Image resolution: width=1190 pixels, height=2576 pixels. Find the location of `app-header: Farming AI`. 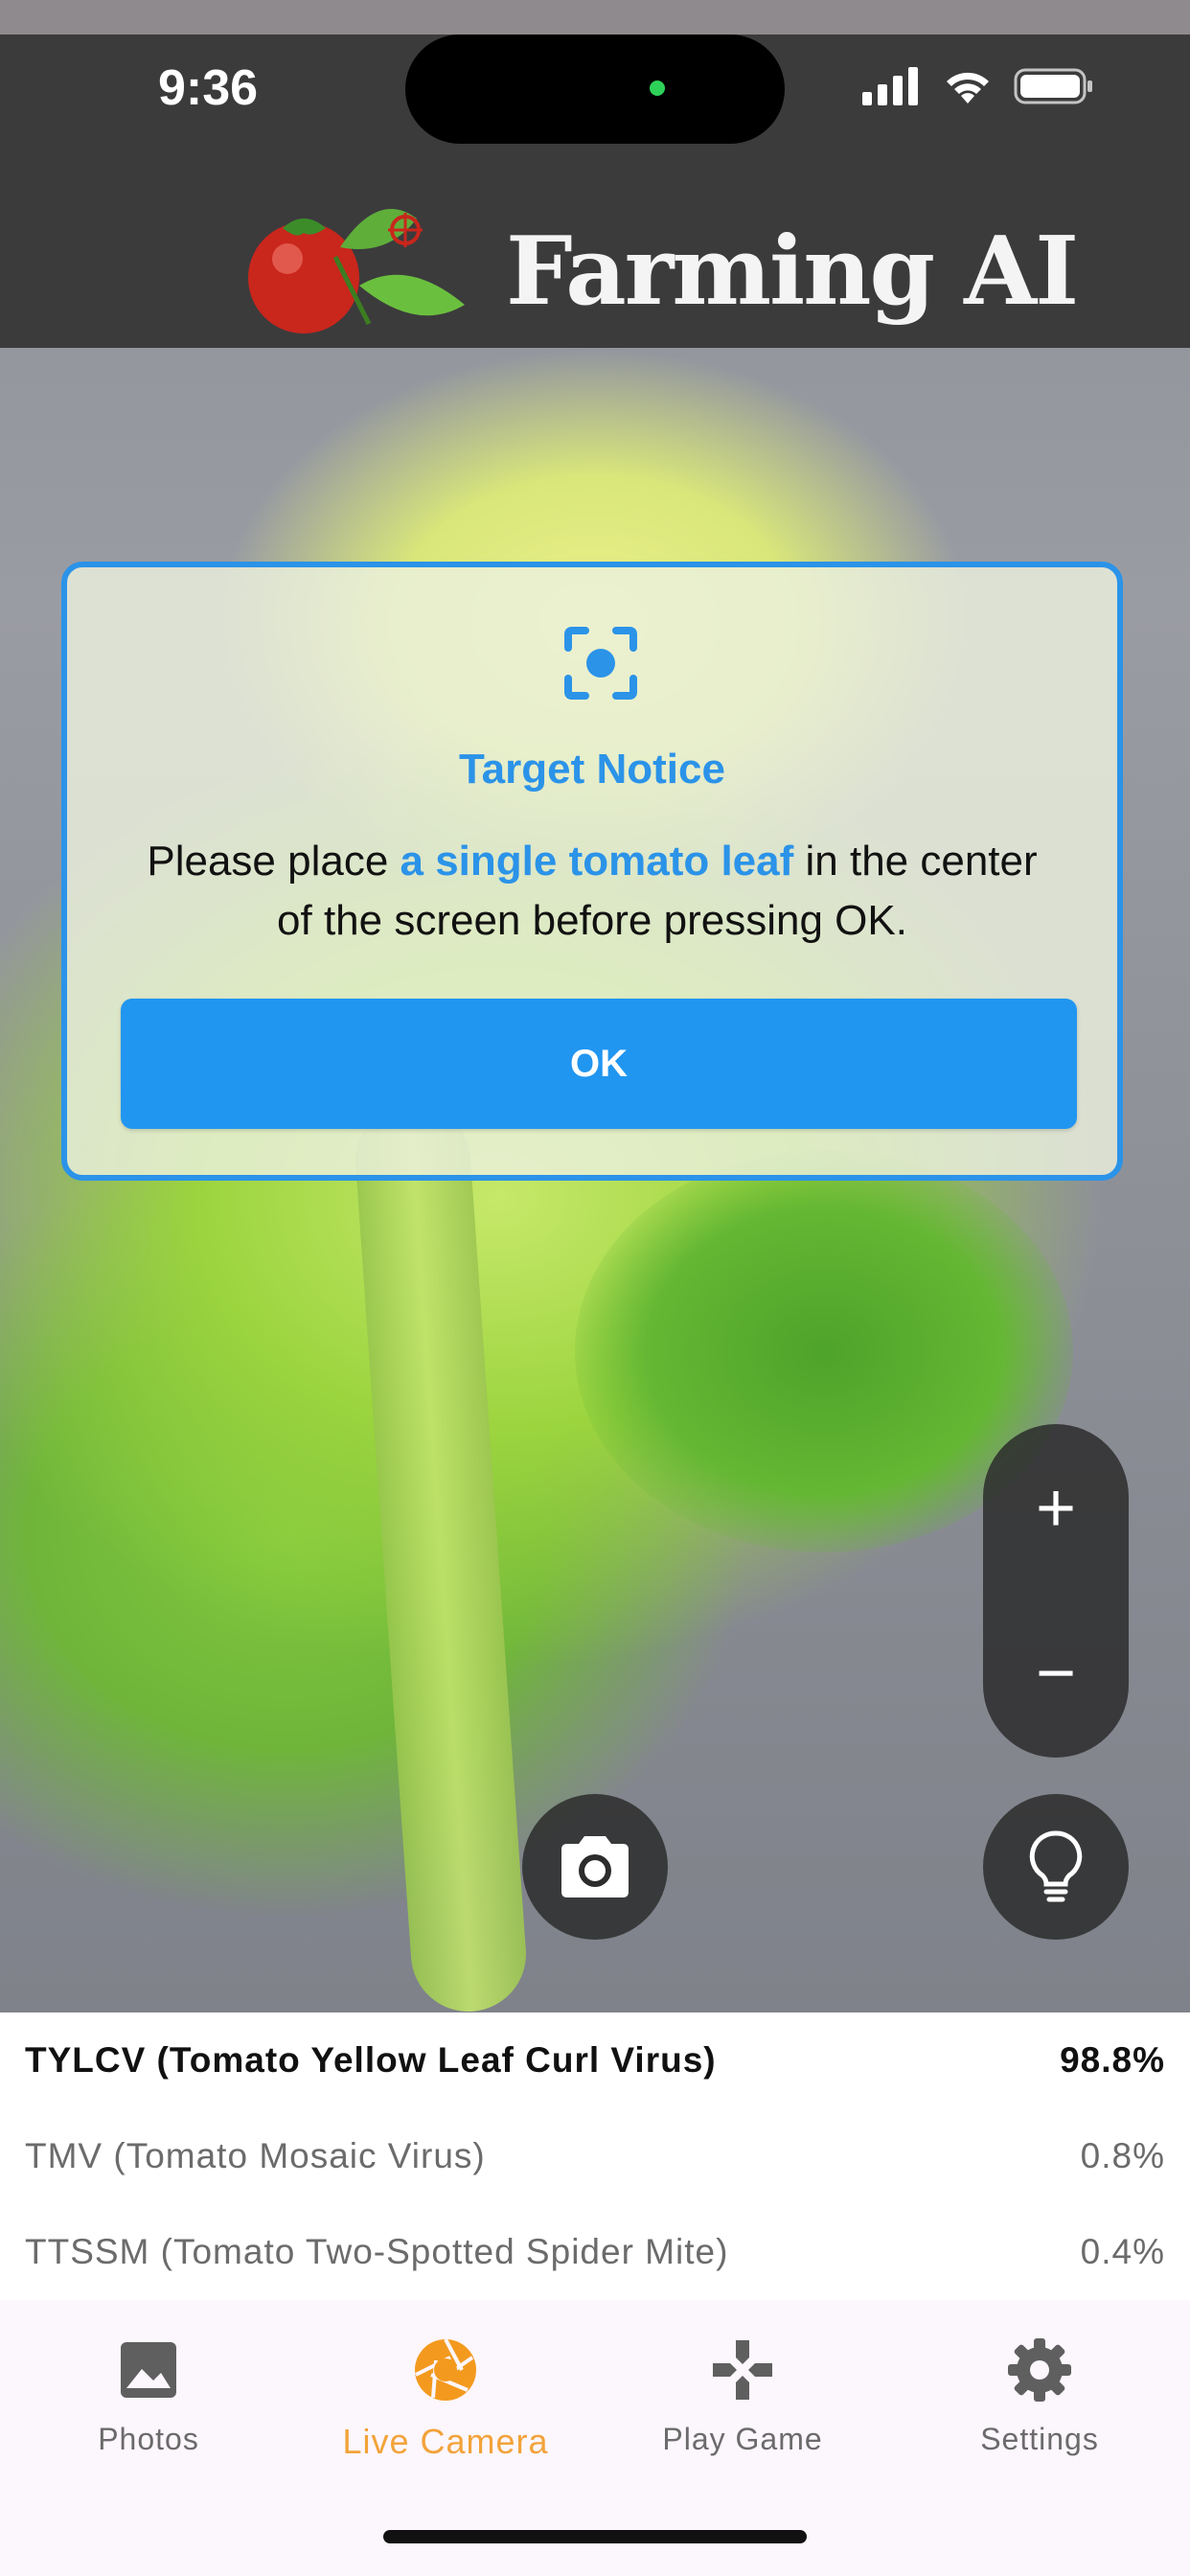

app-header: Farming AI is located at coordinates (595, 263).